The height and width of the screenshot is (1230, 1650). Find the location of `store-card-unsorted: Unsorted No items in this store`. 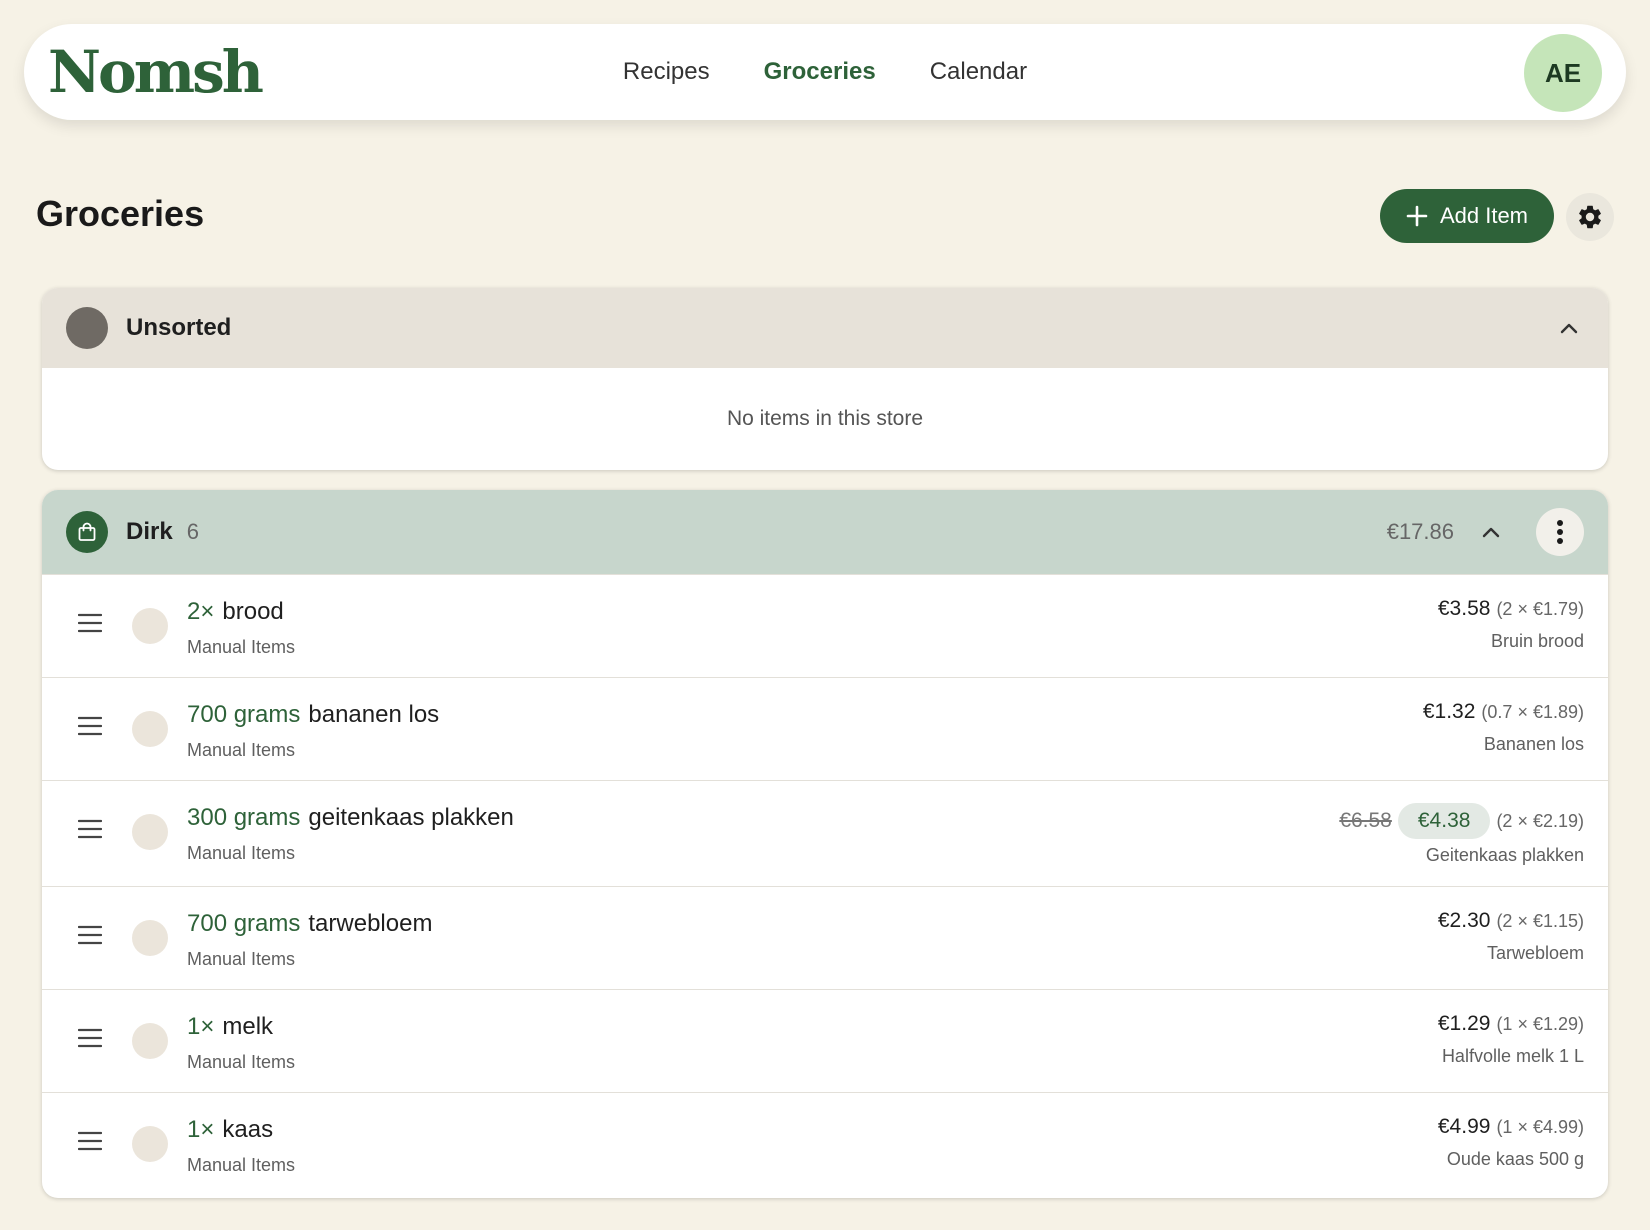

store-card-unsorted: Unsorted No items in this store is located at coordinates (825, 379).